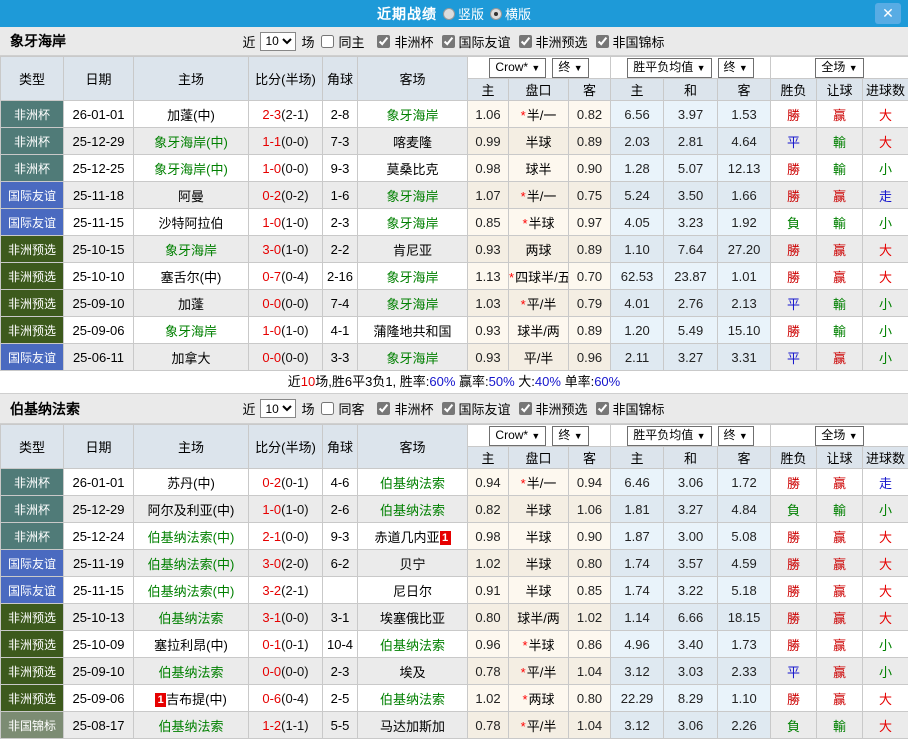 This screenshot has height=751, width=908. What do you see at coordinates (295, 330) in the screenshot?
I see `halftime-score: (1-0)` at bounding box center [295, 330].